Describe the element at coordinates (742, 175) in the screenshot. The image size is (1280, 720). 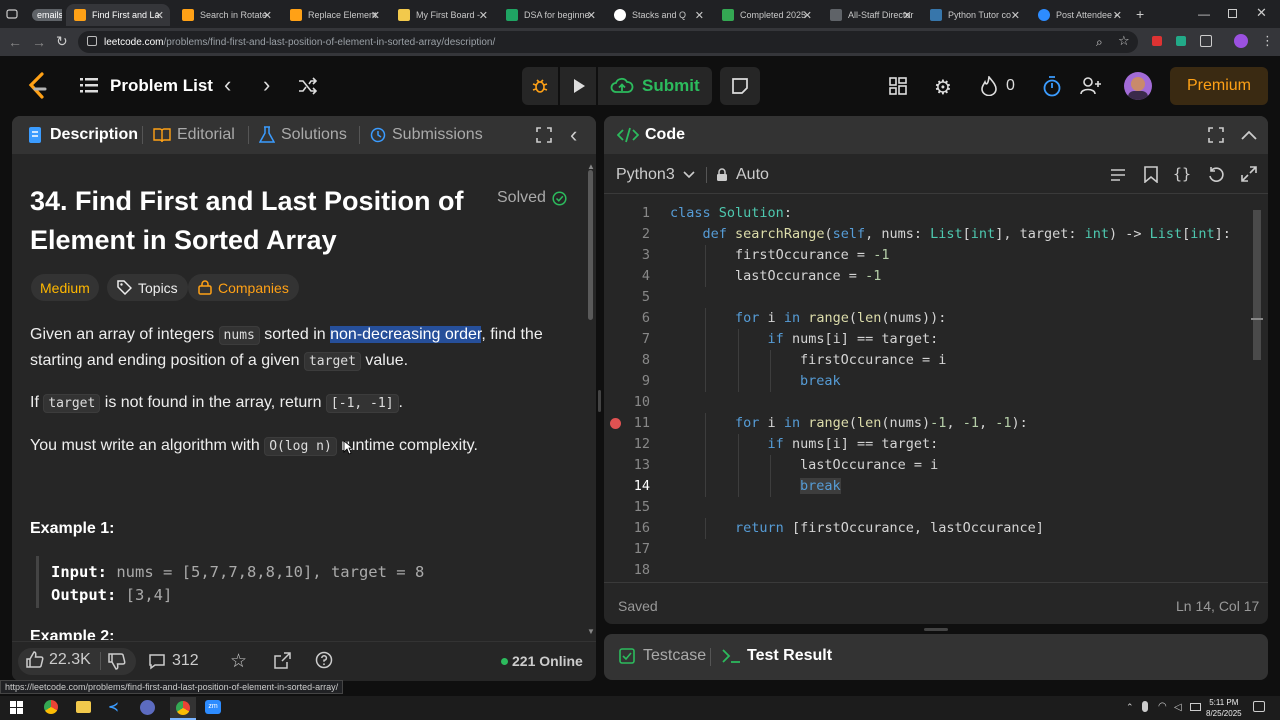
I see `auto-mode-toggle: Auto` at that location.